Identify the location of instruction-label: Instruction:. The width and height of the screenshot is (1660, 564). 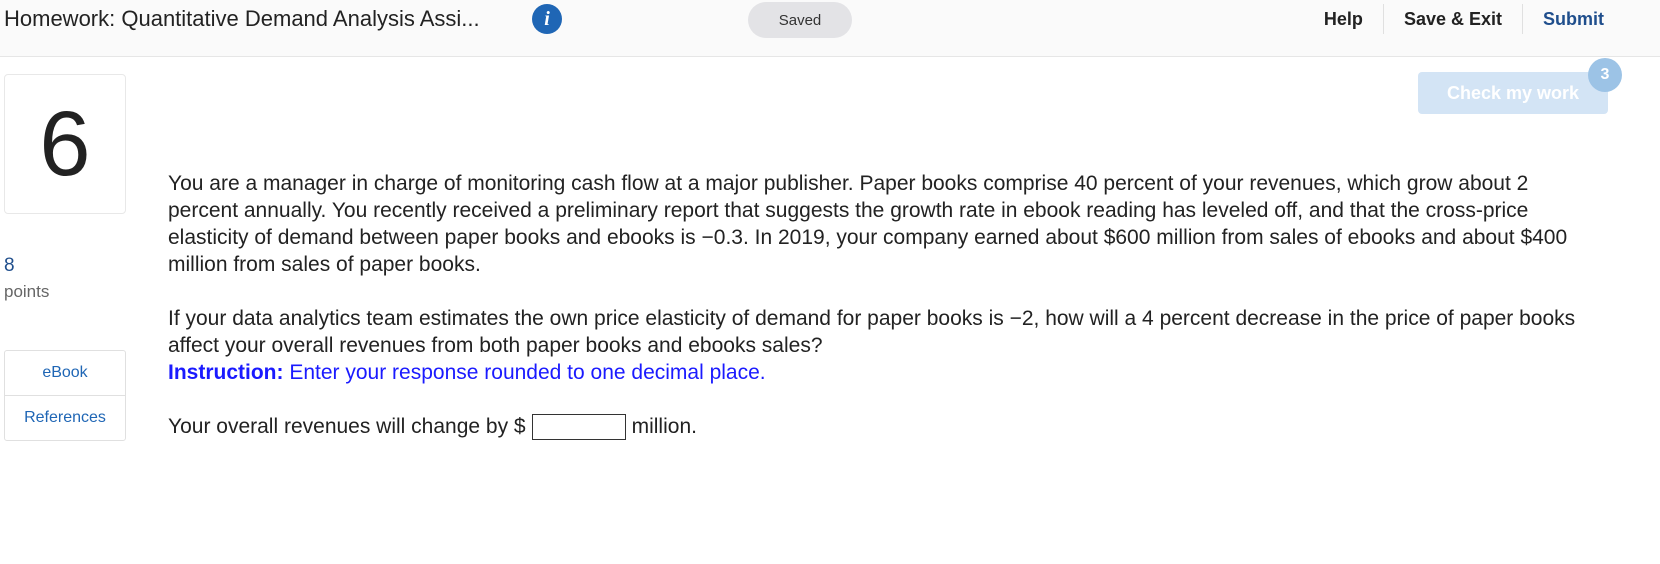
(226, 372).